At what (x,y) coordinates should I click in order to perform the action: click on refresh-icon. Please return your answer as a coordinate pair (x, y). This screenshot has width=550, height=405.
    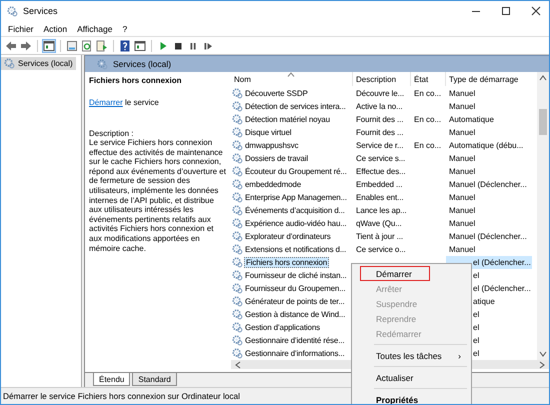
    Looking at the image, I should click on (87, 46).